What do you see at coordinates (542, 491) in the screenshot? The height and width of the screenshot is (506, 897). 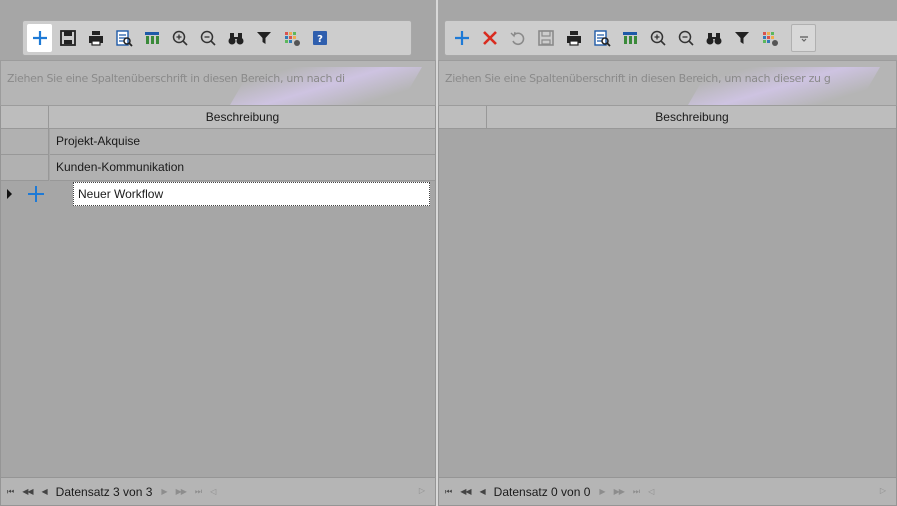 I see `record-status: Datensatz 0 von 0` at bounding box center [542, 491].